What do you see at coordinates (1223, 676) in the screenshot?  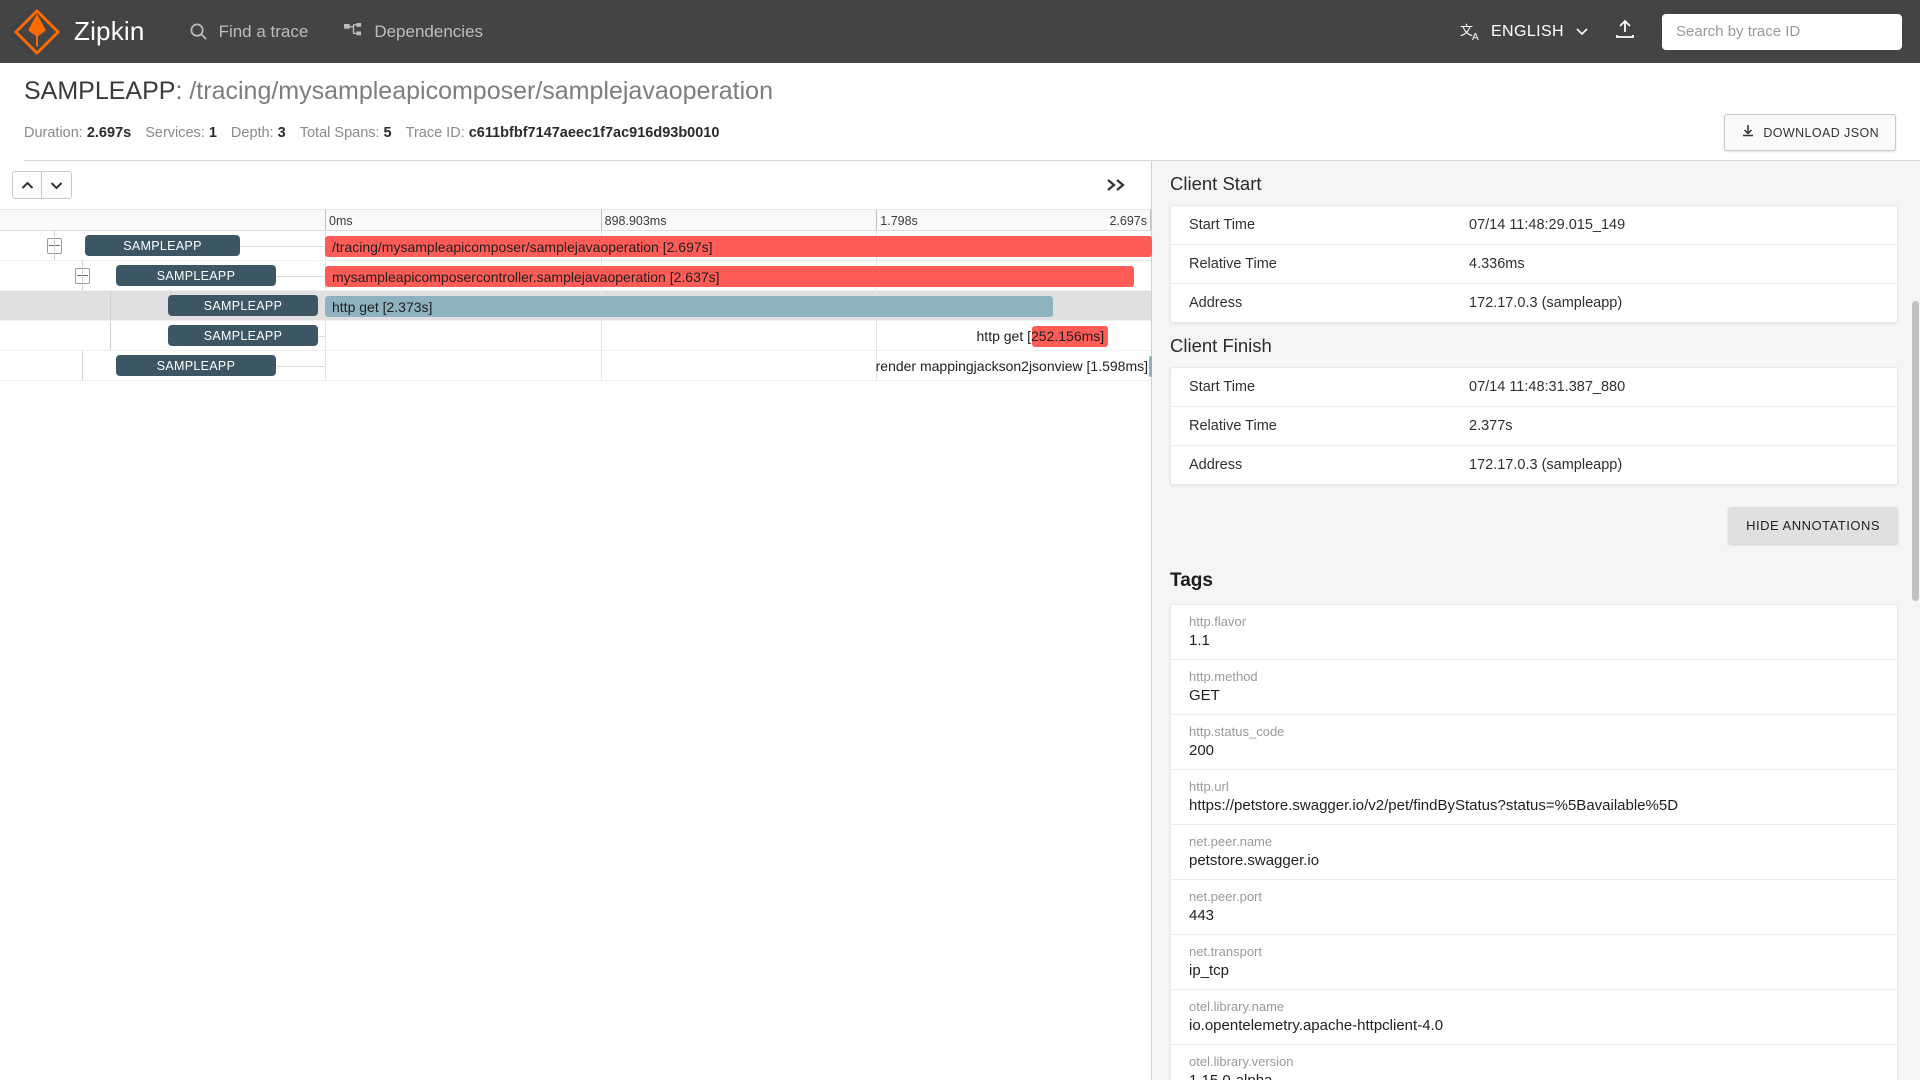 I see `tag-key: http.method` at bounding box center [1223, 676].